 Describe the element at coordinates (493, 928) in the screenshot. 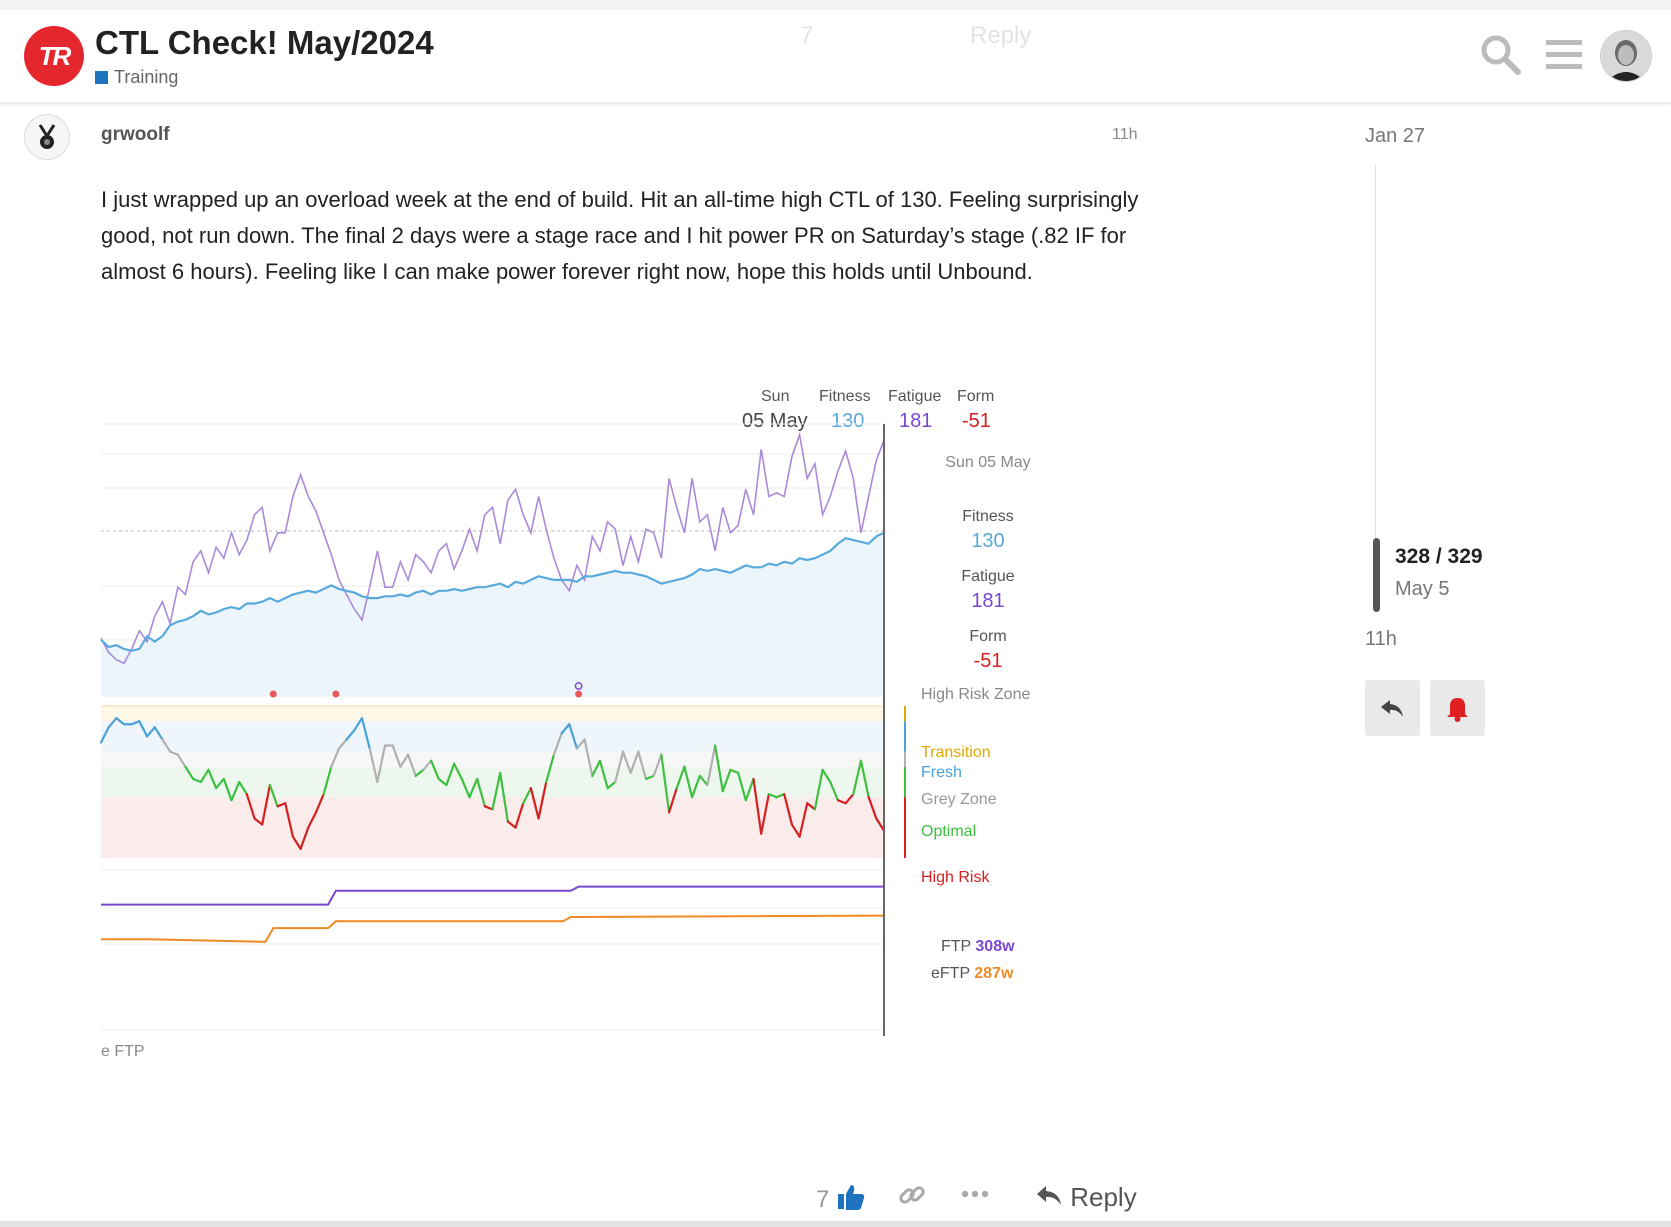

I see `eftp-line` at that location.